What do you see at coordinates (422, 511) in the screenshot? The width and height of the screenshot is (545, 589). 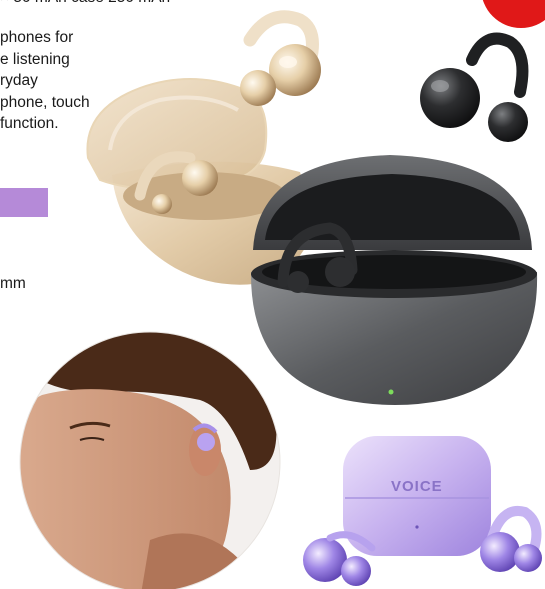 I see `purple-earbuds-case-image` at bounding box center [422, 511].